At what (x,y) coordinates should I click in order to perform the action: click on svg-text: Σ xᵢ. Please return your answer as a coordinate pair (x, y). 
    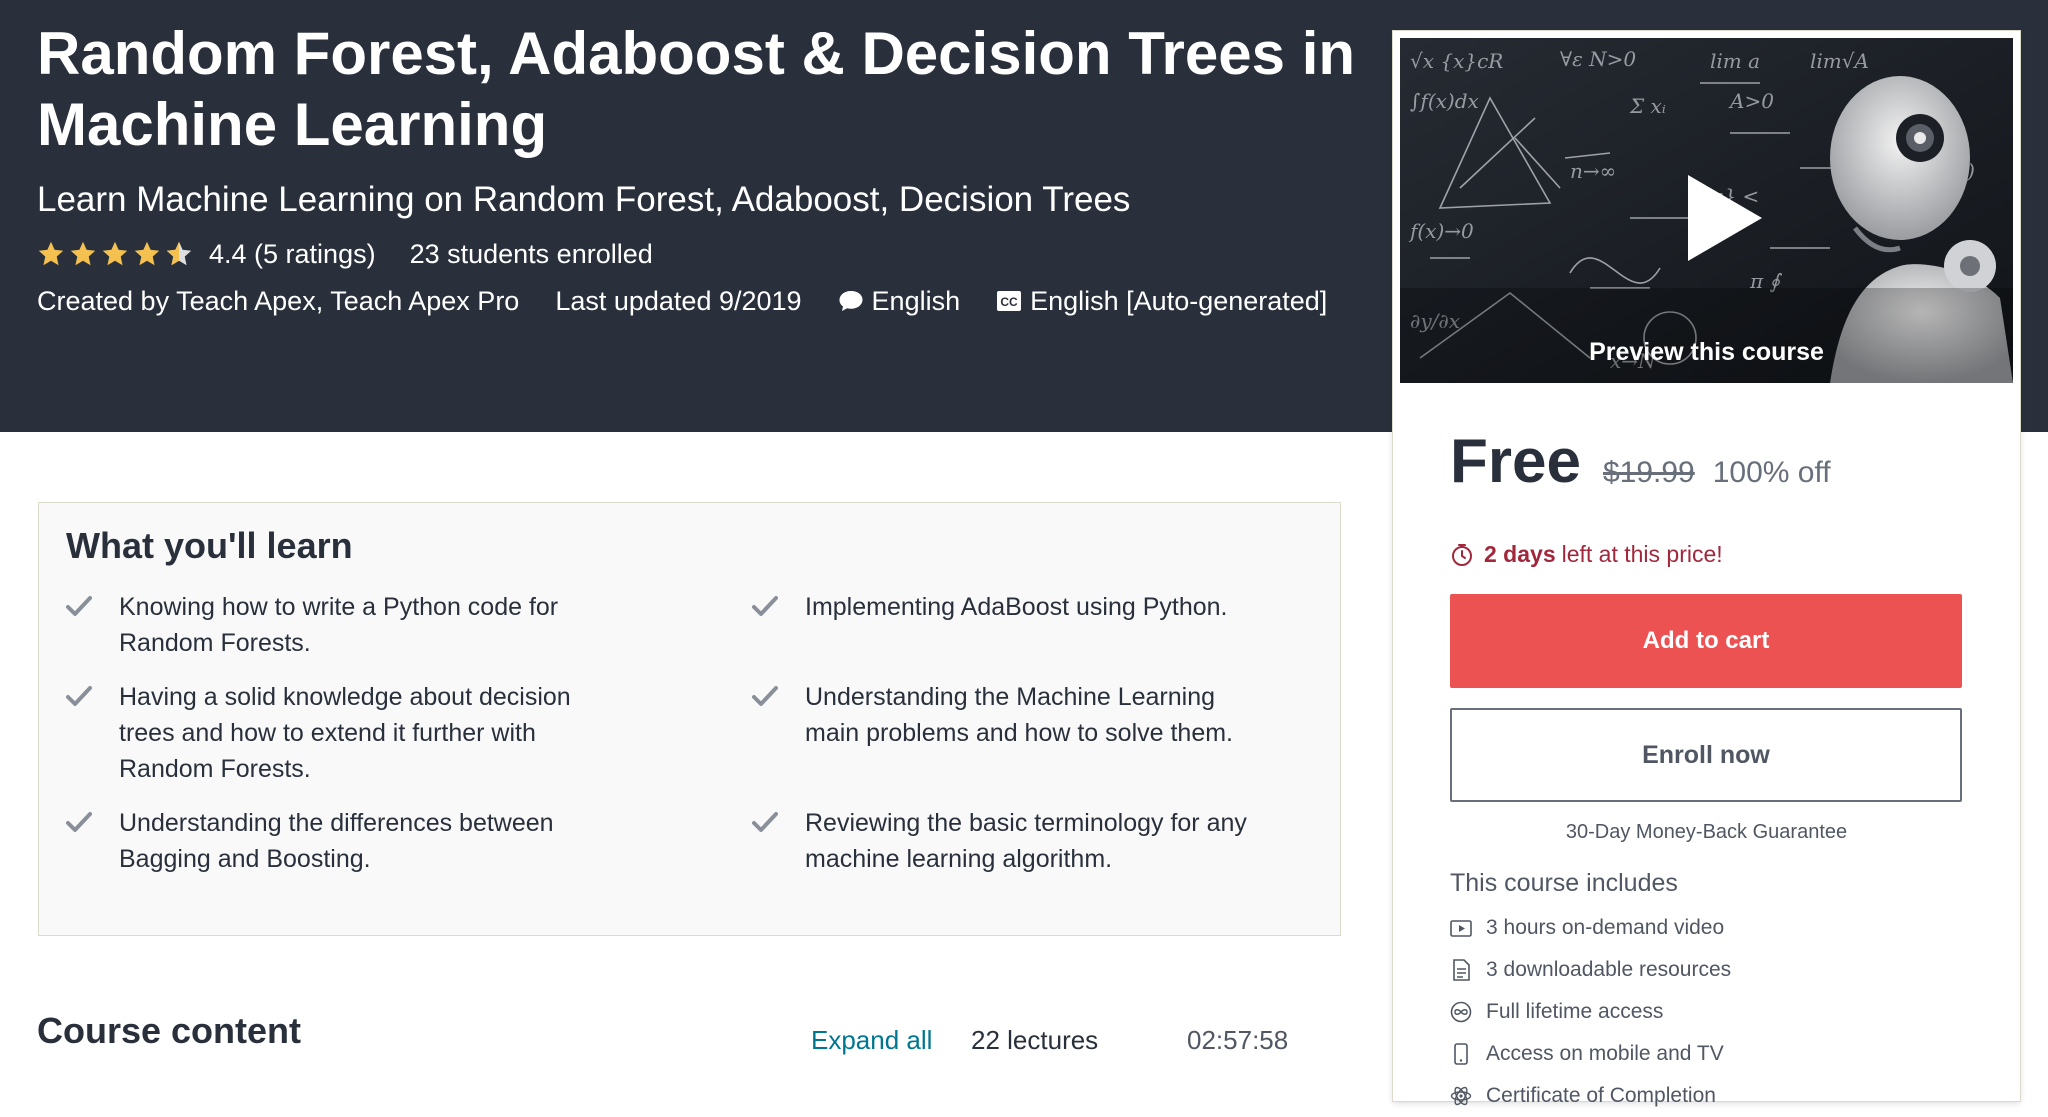
    Looking at the image, I should click on (1647, 106).